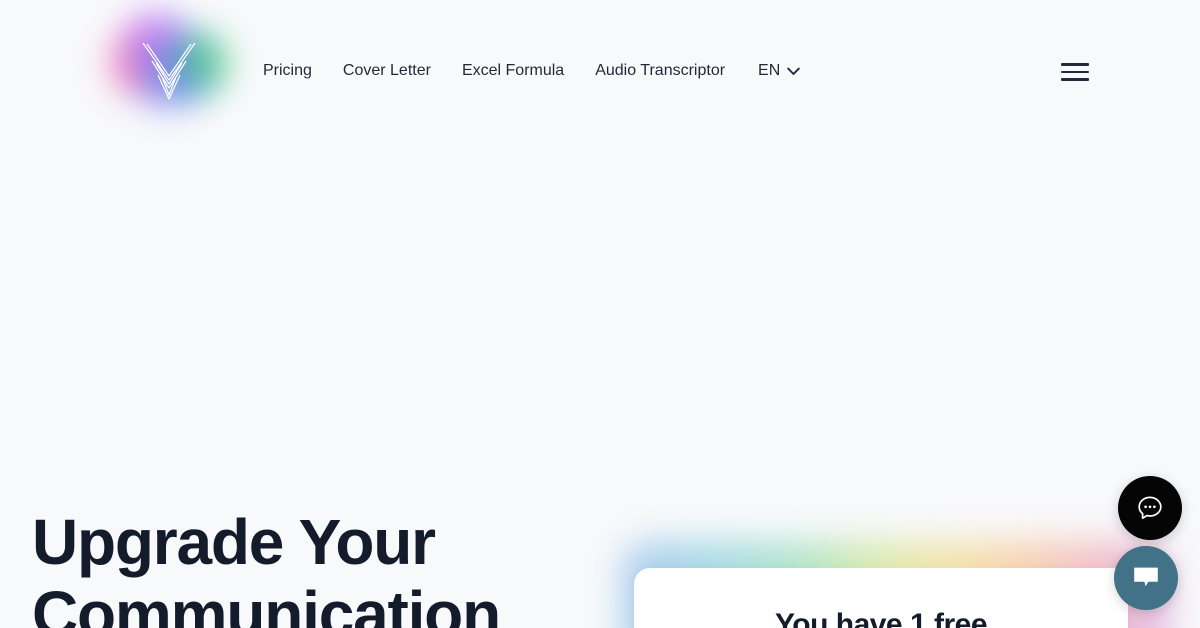  What do you see at coordinates (513, 71) in the screenshot?
I see `nav-item-excel-formula: Excel Formula` at bounding box center [513, 71].